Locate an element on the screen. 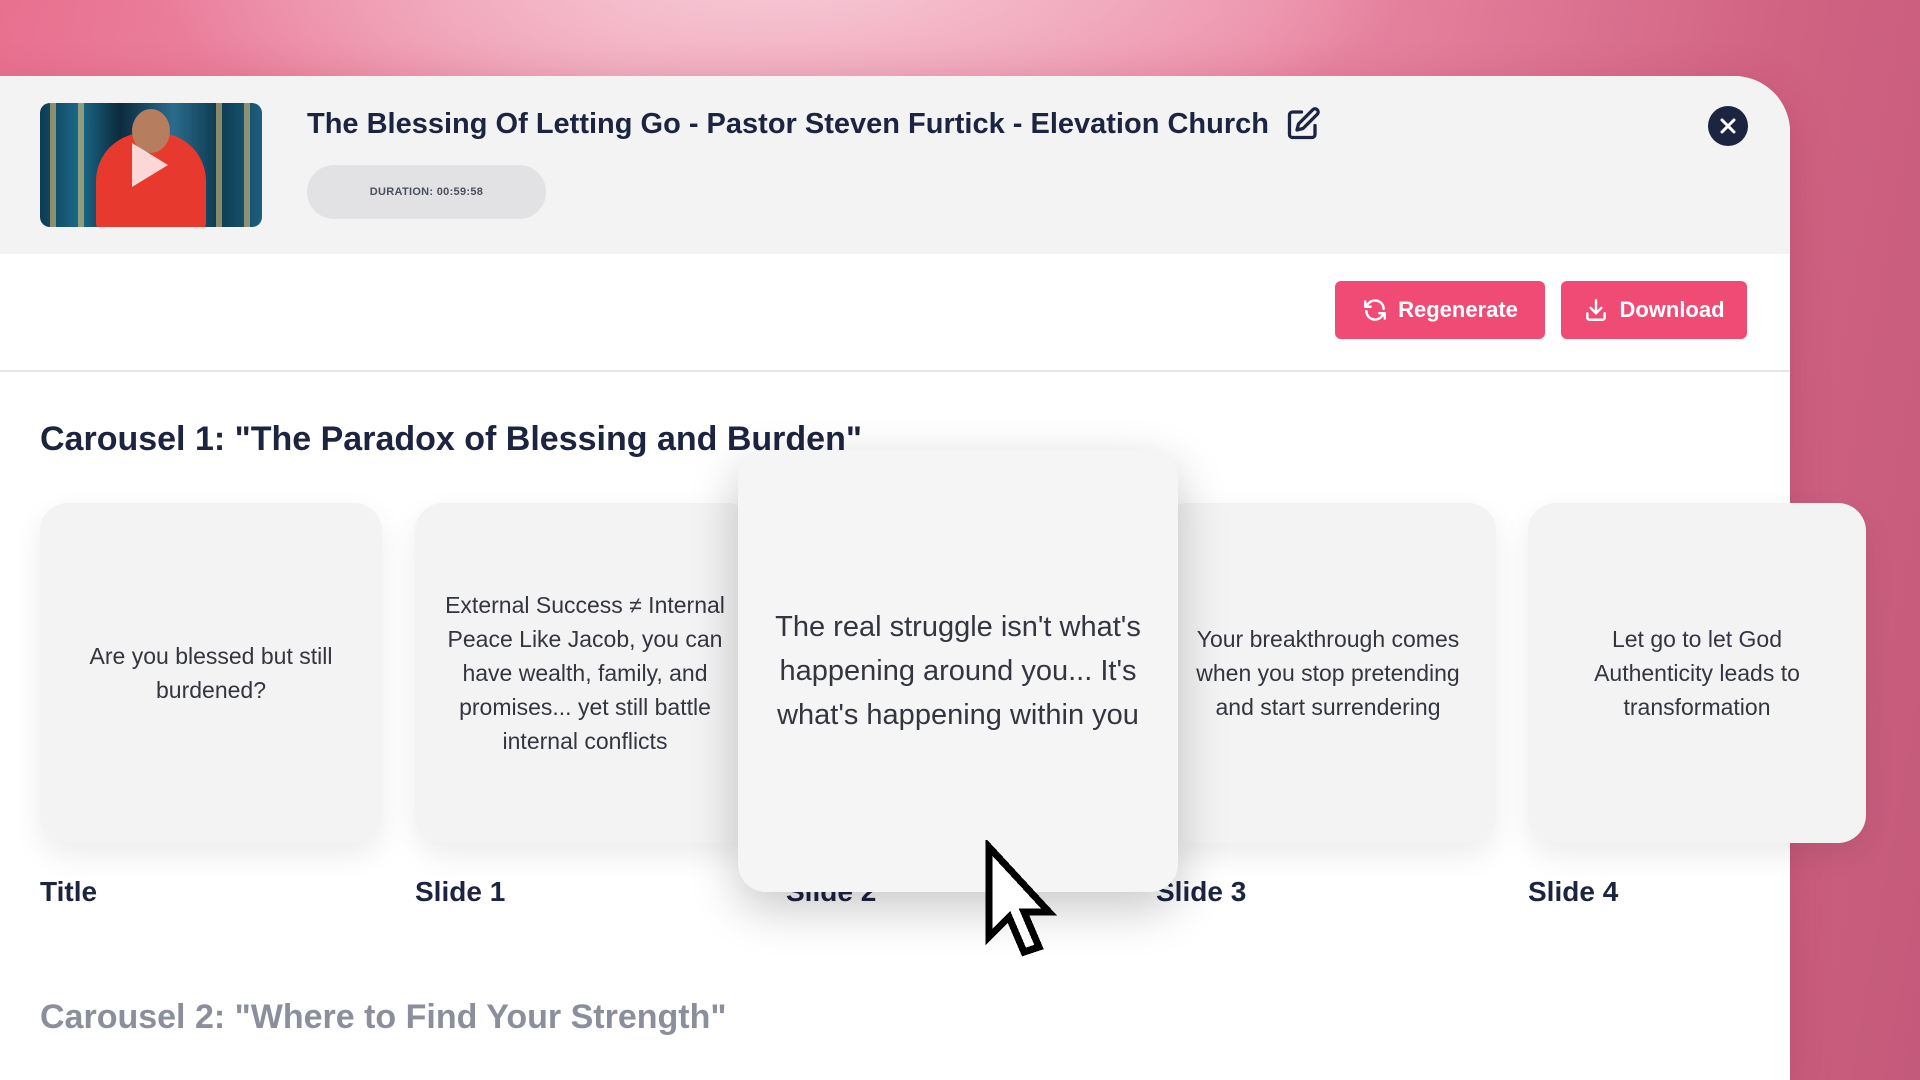 This screenshot has height=1080, width=1920. video-thumbnail is located at coordinates (151, 165).